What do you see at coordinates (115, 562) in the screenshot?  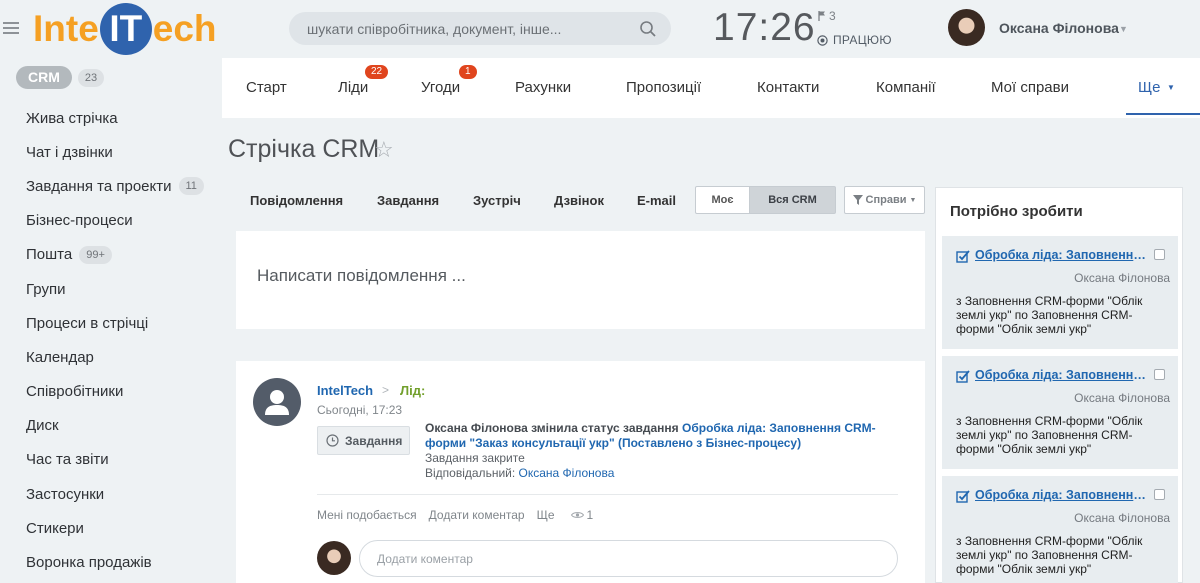 I see `sidebar-item-sales-funnel: Воронка продажів` at bounding box center [115, 562].